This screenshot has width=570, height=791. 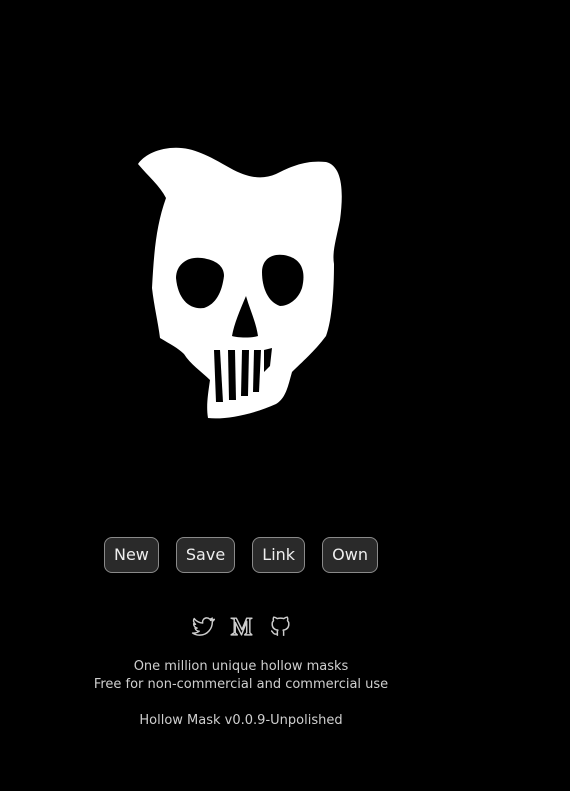 I want to click on version-text: Hollow Mask v0.0.9-Unpolished, so click(x=241, y=720).